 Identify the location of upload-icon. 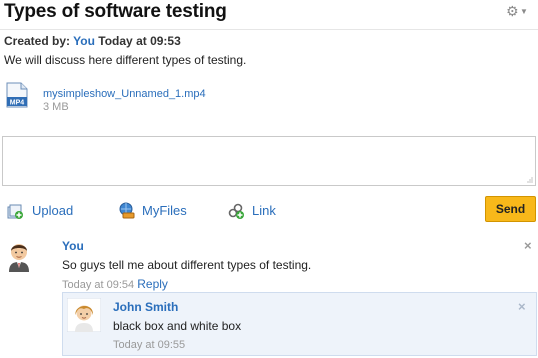
(15, 211).